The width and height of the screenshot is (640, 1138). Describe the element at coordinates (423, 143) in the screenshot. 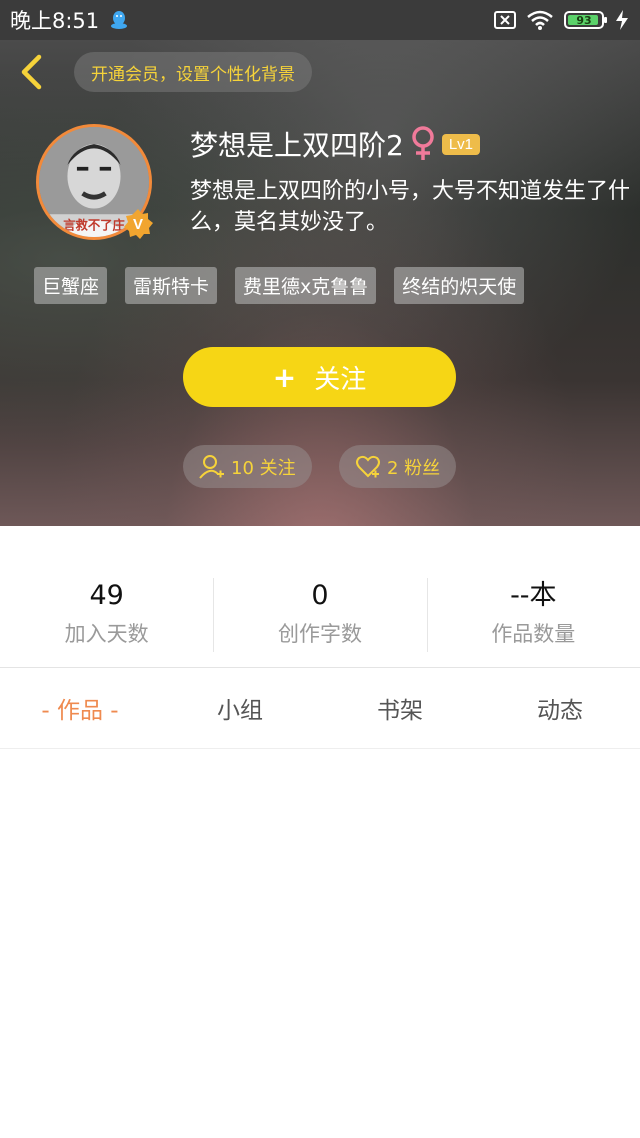

I see `female-gender-icon` at that location.